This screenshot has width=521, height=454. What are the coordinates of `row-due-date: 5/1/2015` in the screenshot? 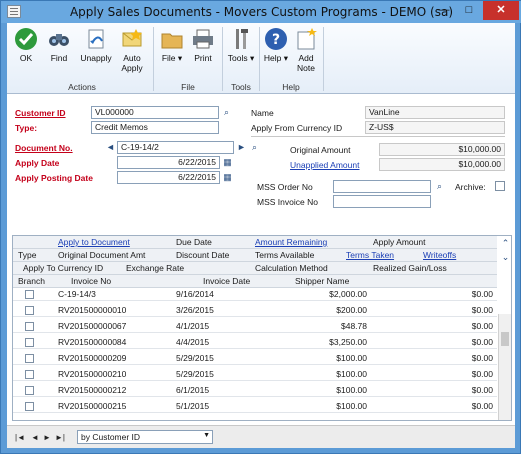 It's located at (193, 406).